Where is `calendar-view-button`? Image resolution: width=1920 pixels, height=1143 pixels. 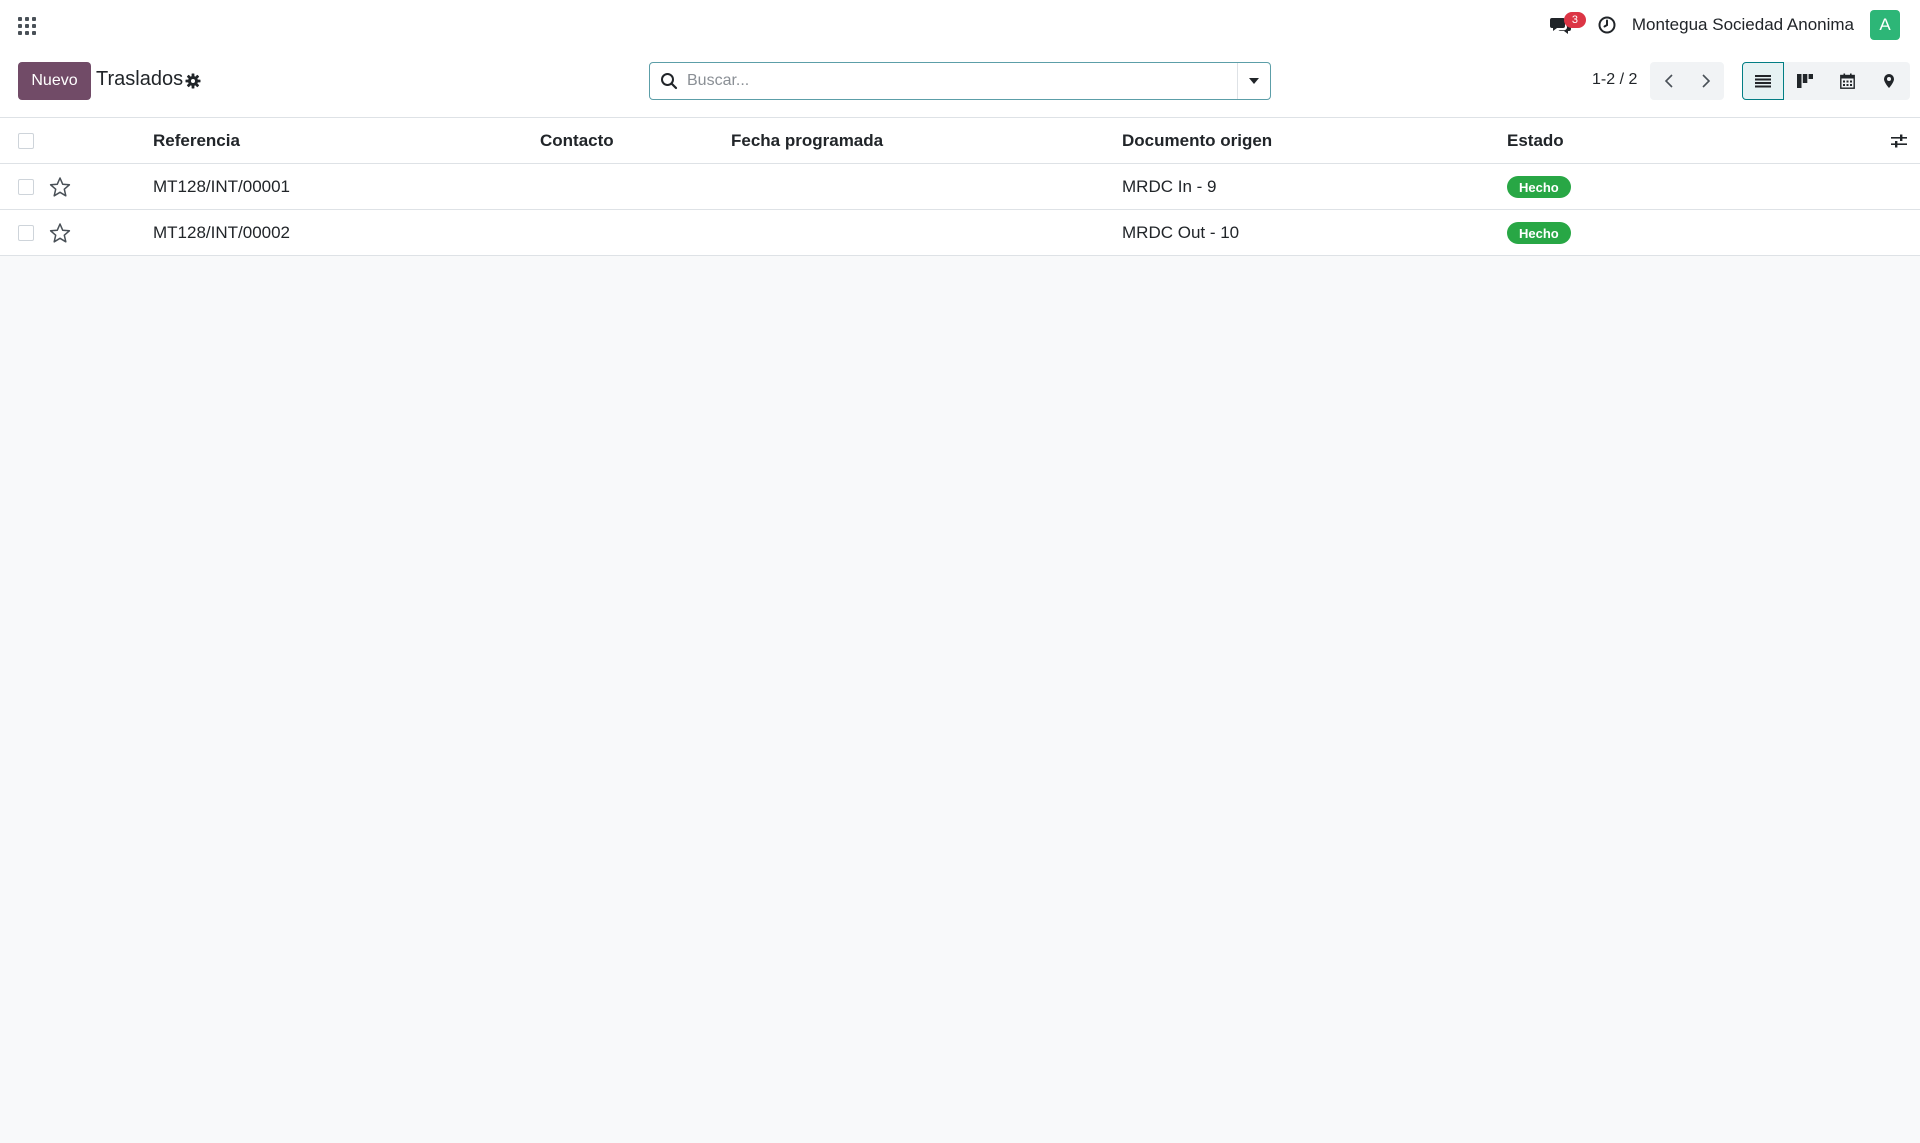 calendar-view-button is located at coordinates (1847, 81).